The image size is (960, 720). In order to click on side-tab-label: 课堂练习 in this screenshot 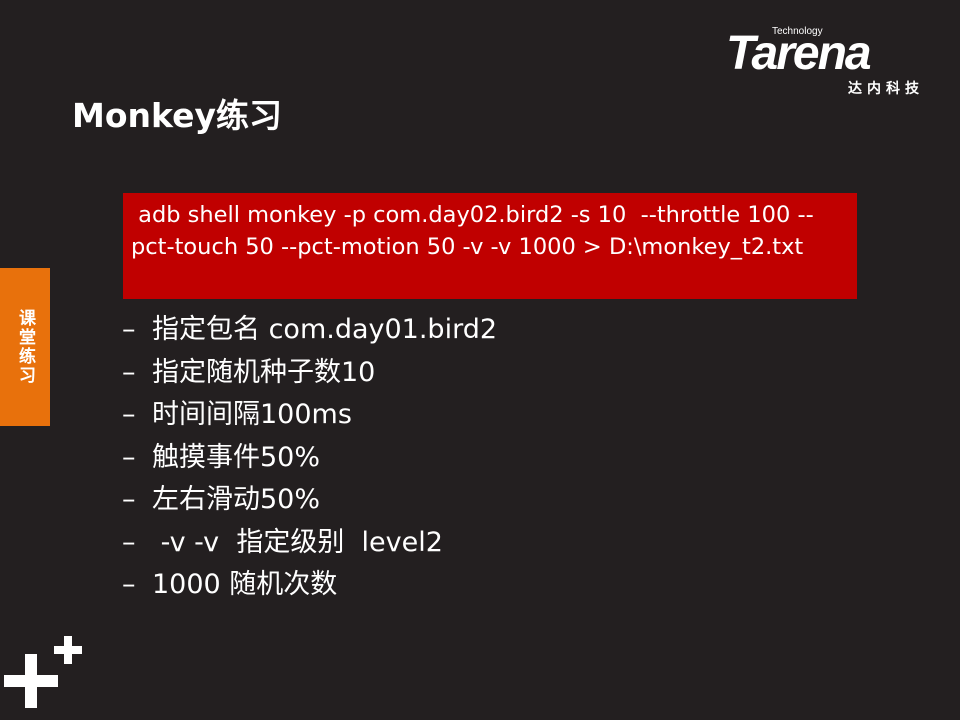, I will do `click(25, 347)`.